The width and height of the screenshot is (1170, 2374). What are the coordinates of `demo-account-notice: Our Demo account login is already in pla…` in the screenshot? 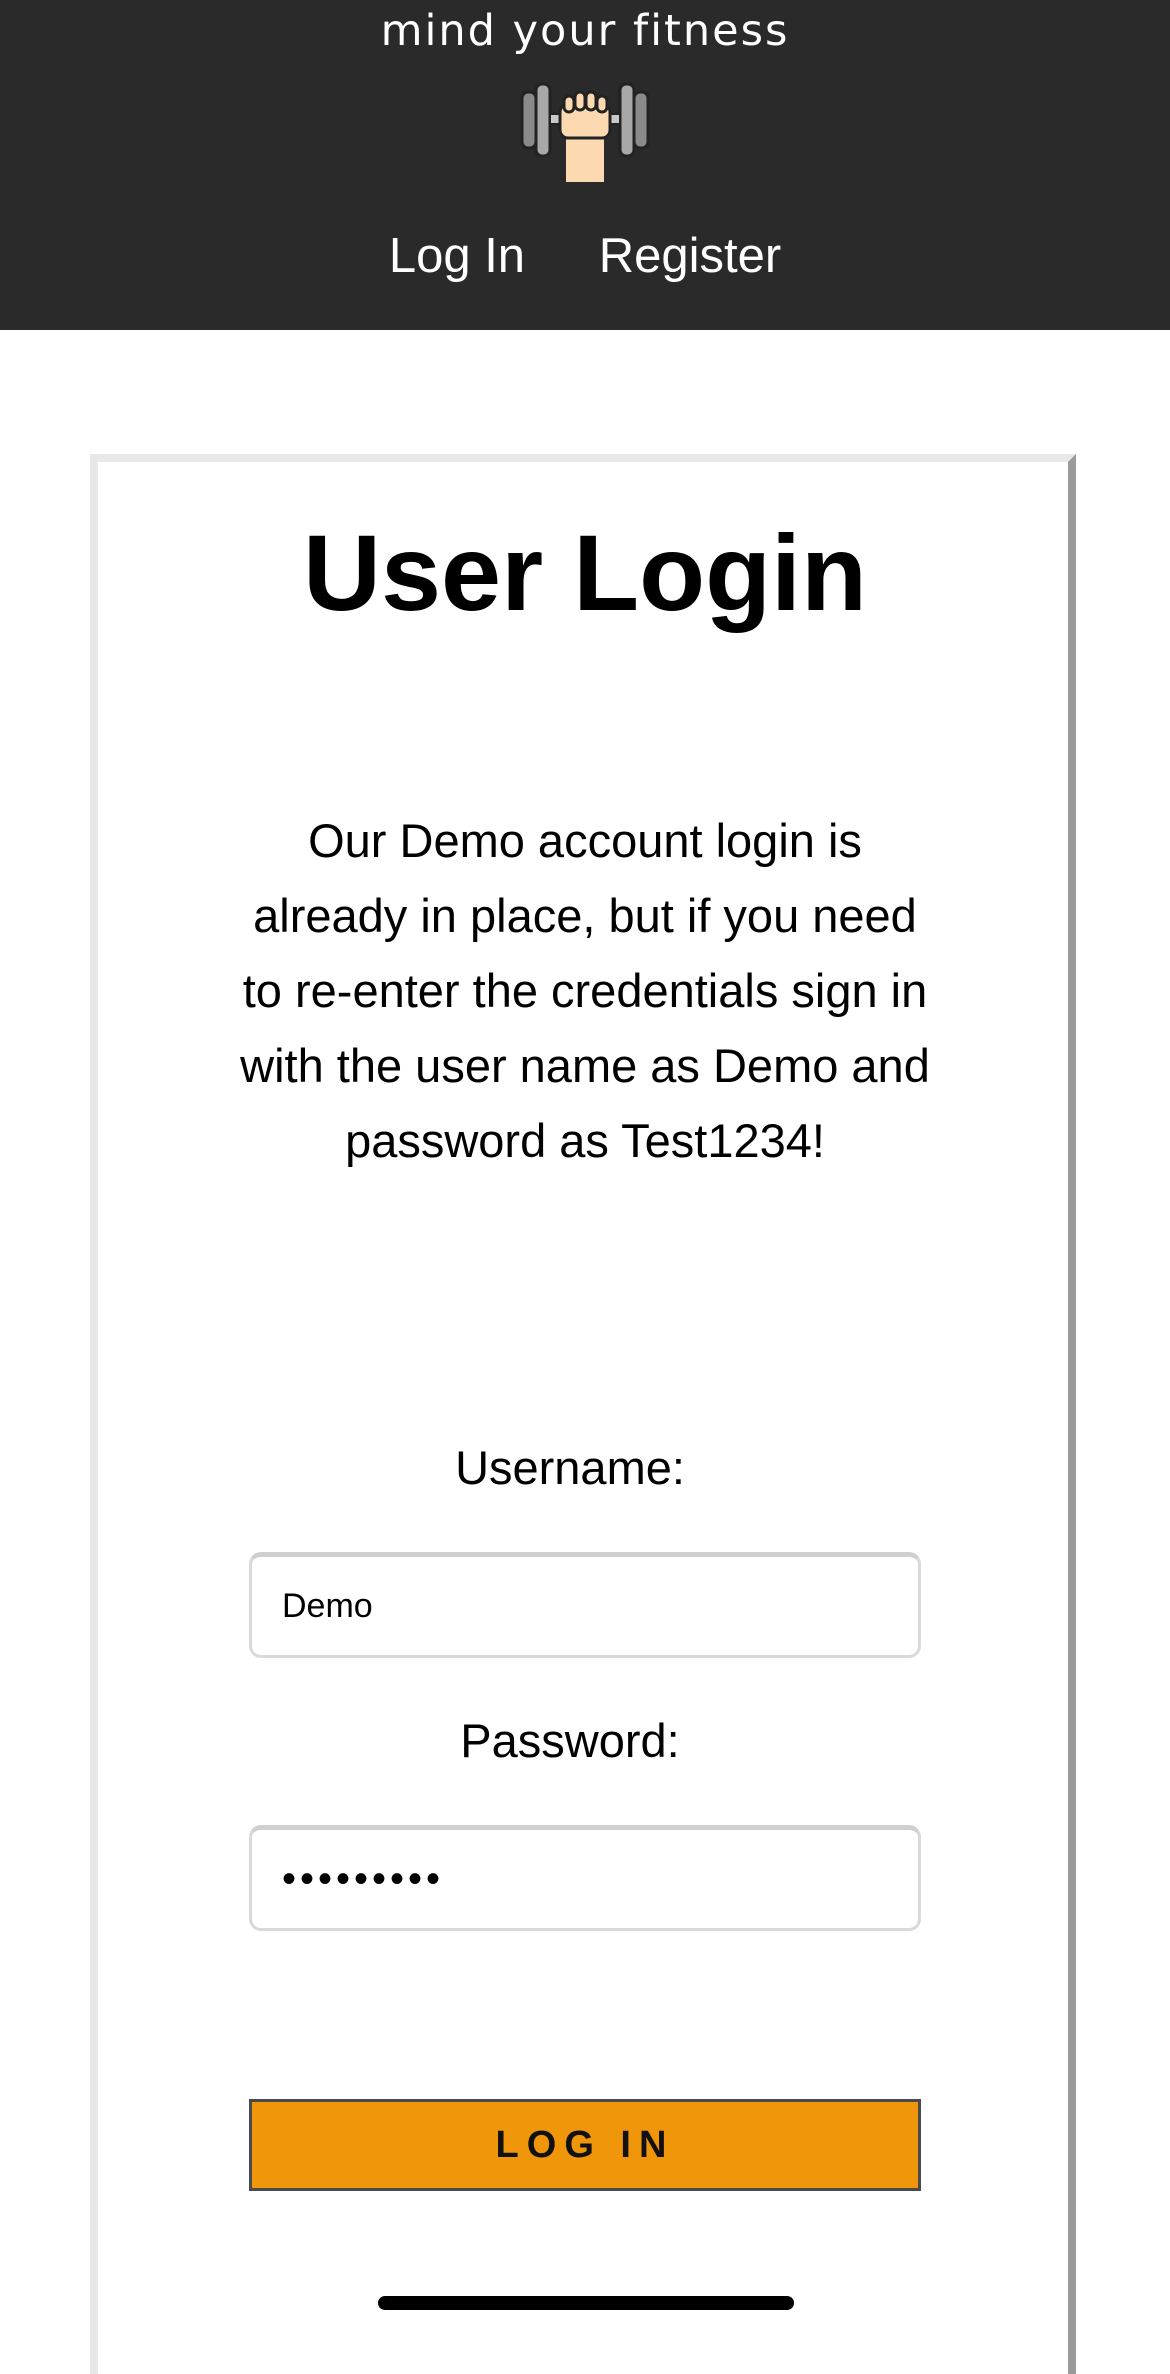 It's located at (585, 990).